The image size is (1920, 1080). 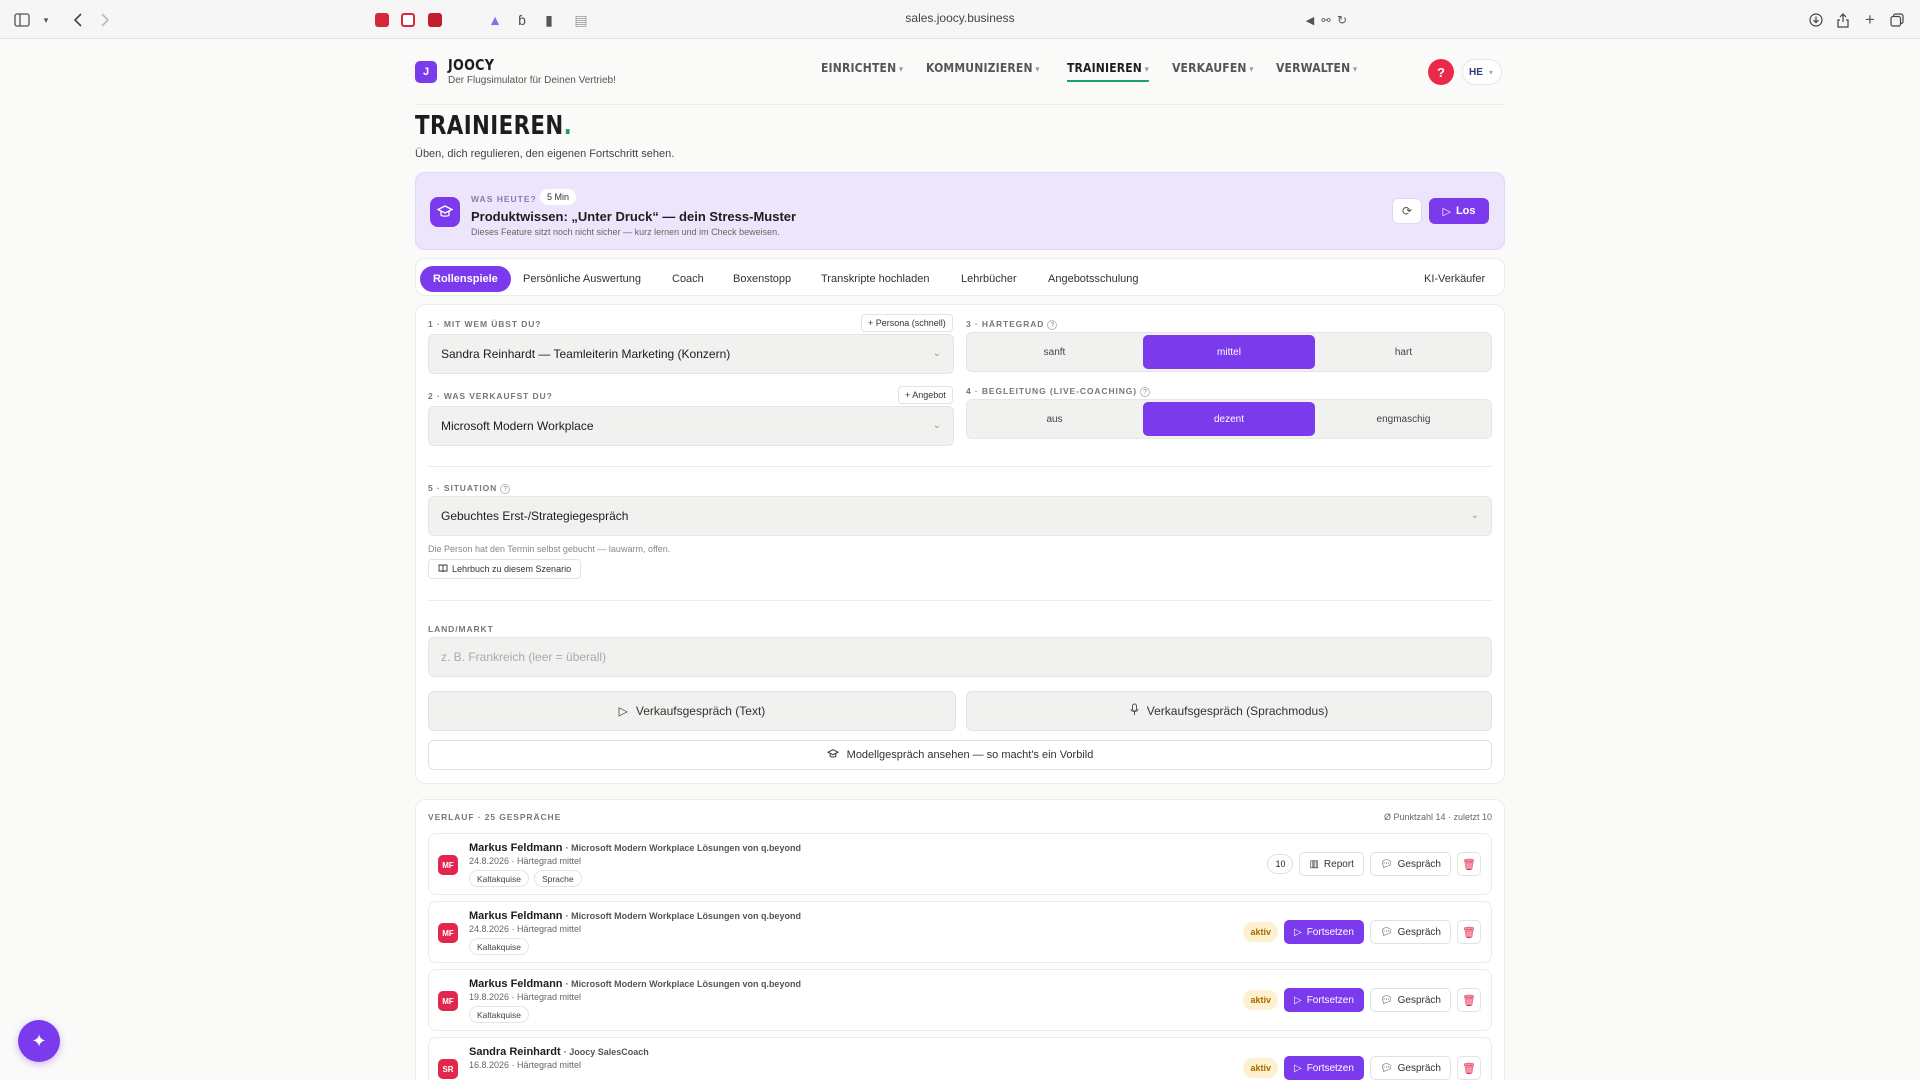 I want to click on add-offer-button: + Angebot, so click(x=925, y=395).